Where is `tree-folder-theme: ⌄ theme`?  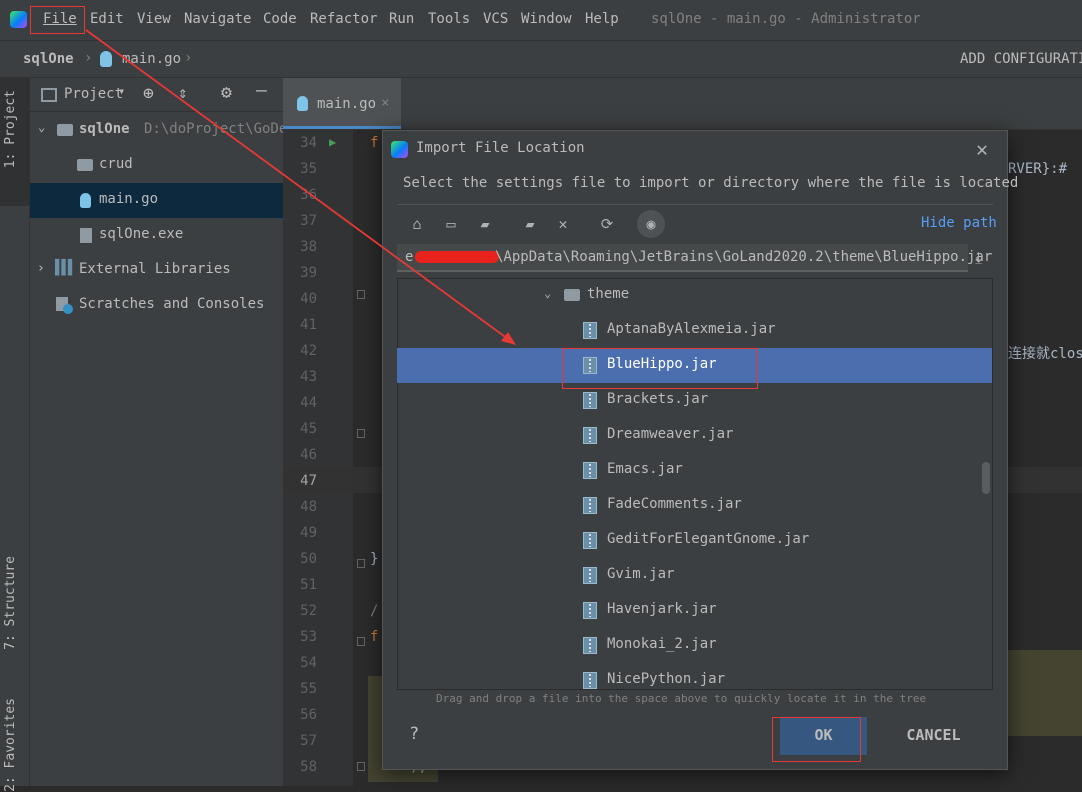 tree-folder-theme: ⌄ theme is located at coordinates (694, 295).